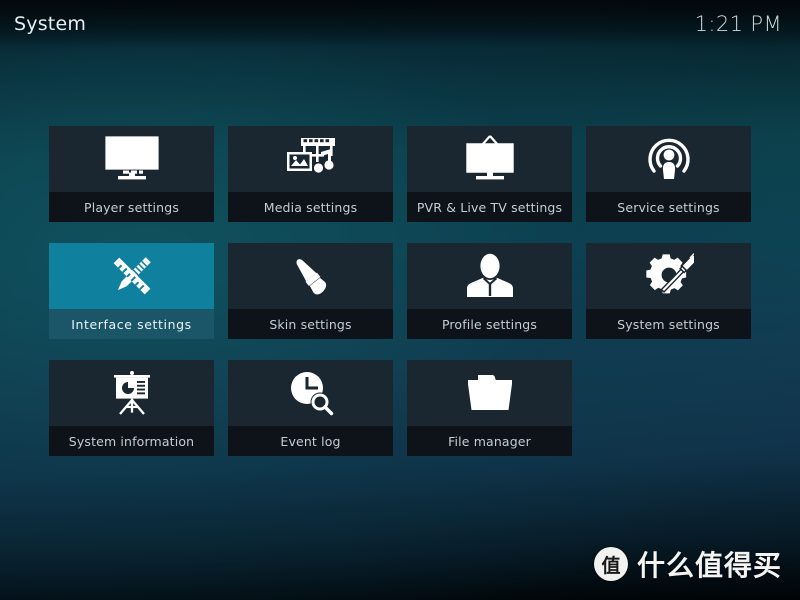 This screenshot has height=600, width=800. I want to click on tile-label: Player settings, so click(131, 207).